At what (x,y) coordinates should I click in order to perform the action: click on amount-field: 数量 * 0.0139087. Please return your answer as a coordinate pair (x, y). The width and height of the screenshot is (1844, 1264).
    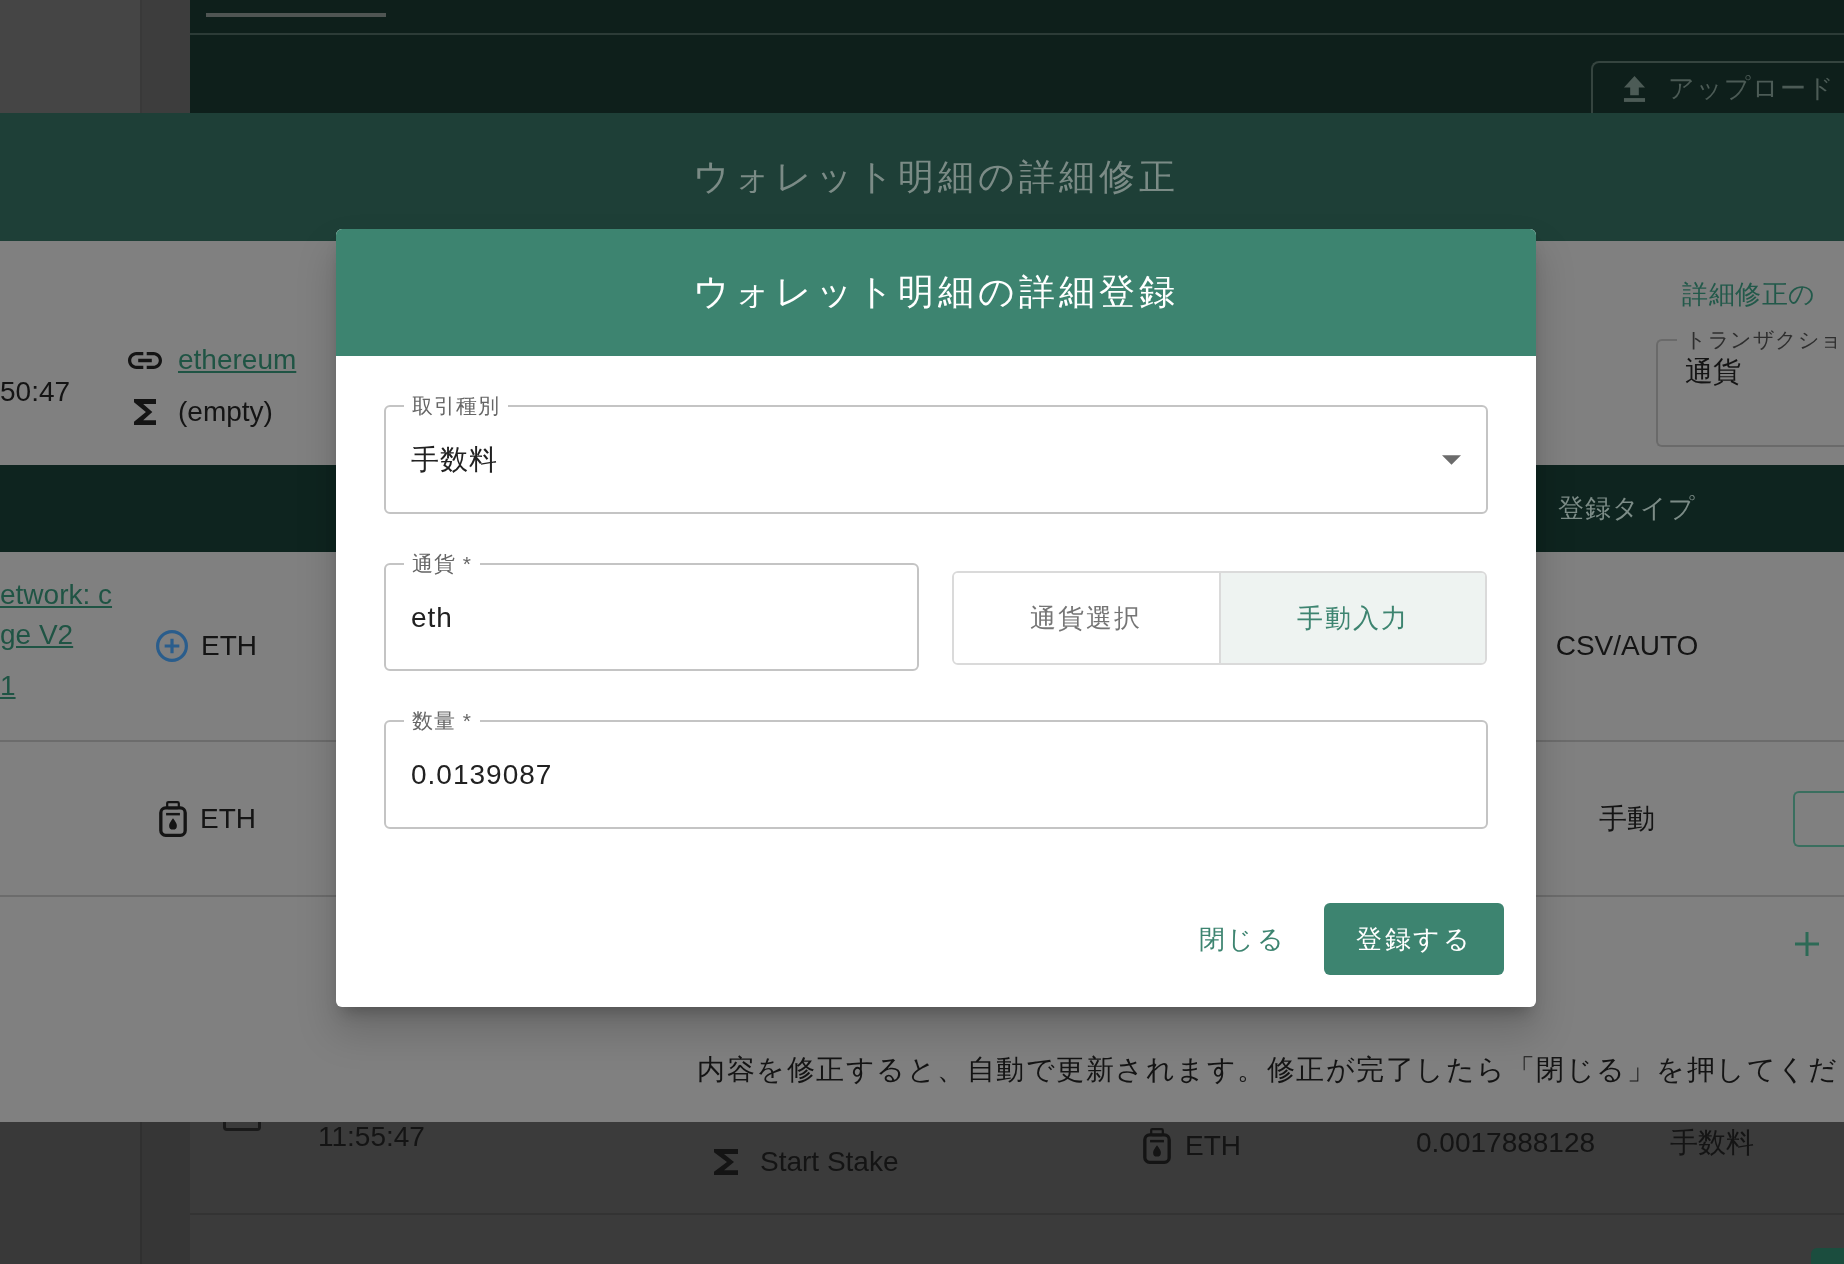
    Looking at the image, I should click on (936, 768).